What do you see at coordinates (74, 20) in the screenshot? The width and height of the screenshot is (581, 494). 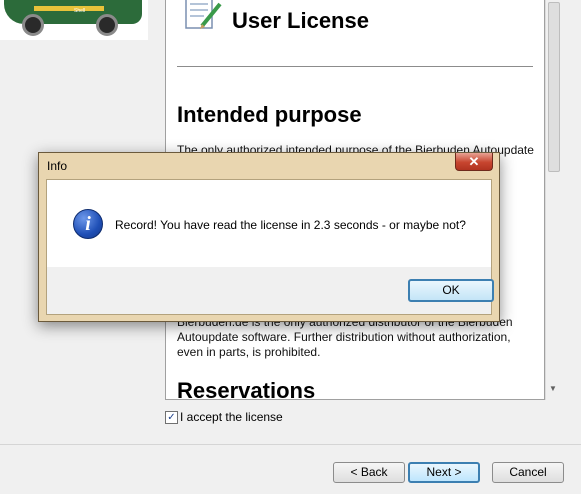 I see `car-banner-image: Shell` at bounding box center [74, 20].